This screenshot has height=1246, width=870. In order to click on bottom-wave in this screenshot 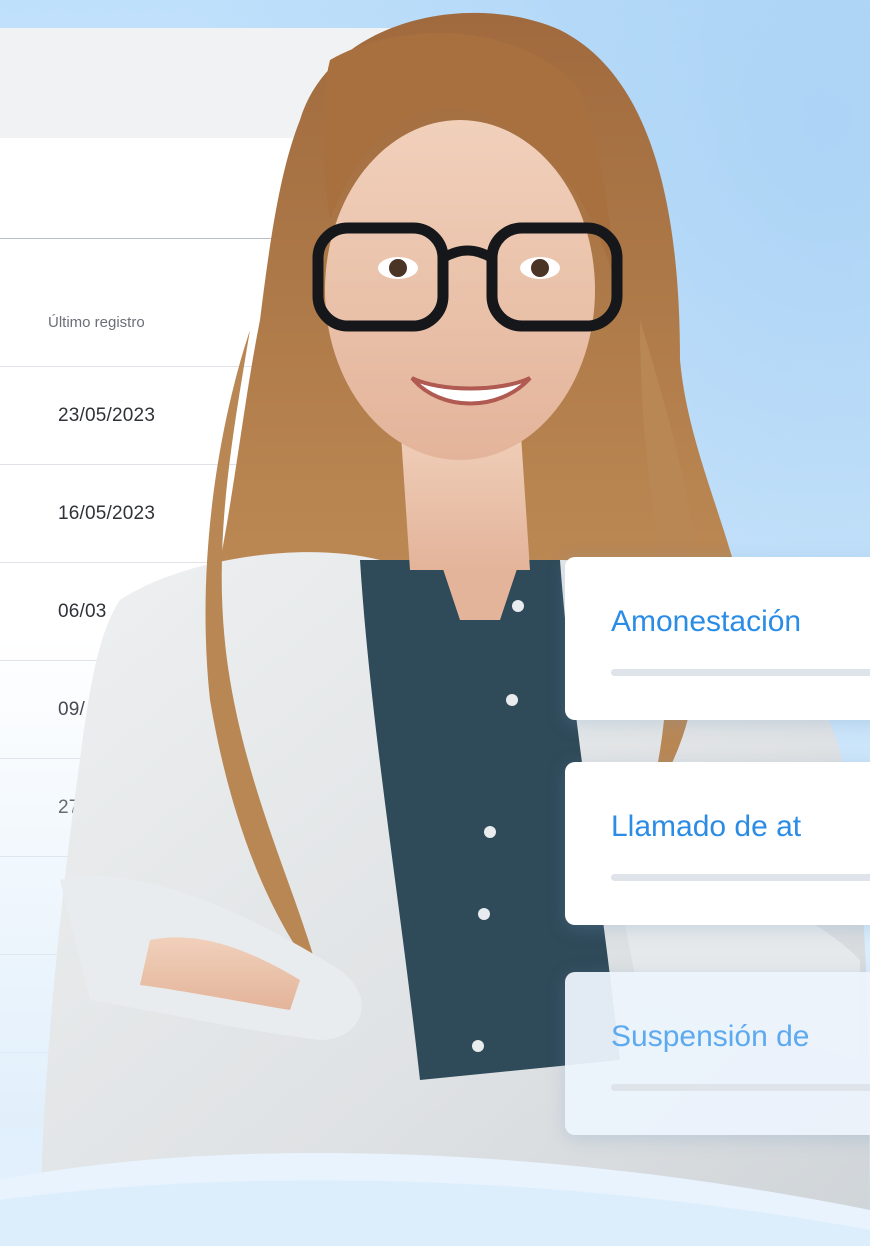, I will do `click(435, 1199)`.